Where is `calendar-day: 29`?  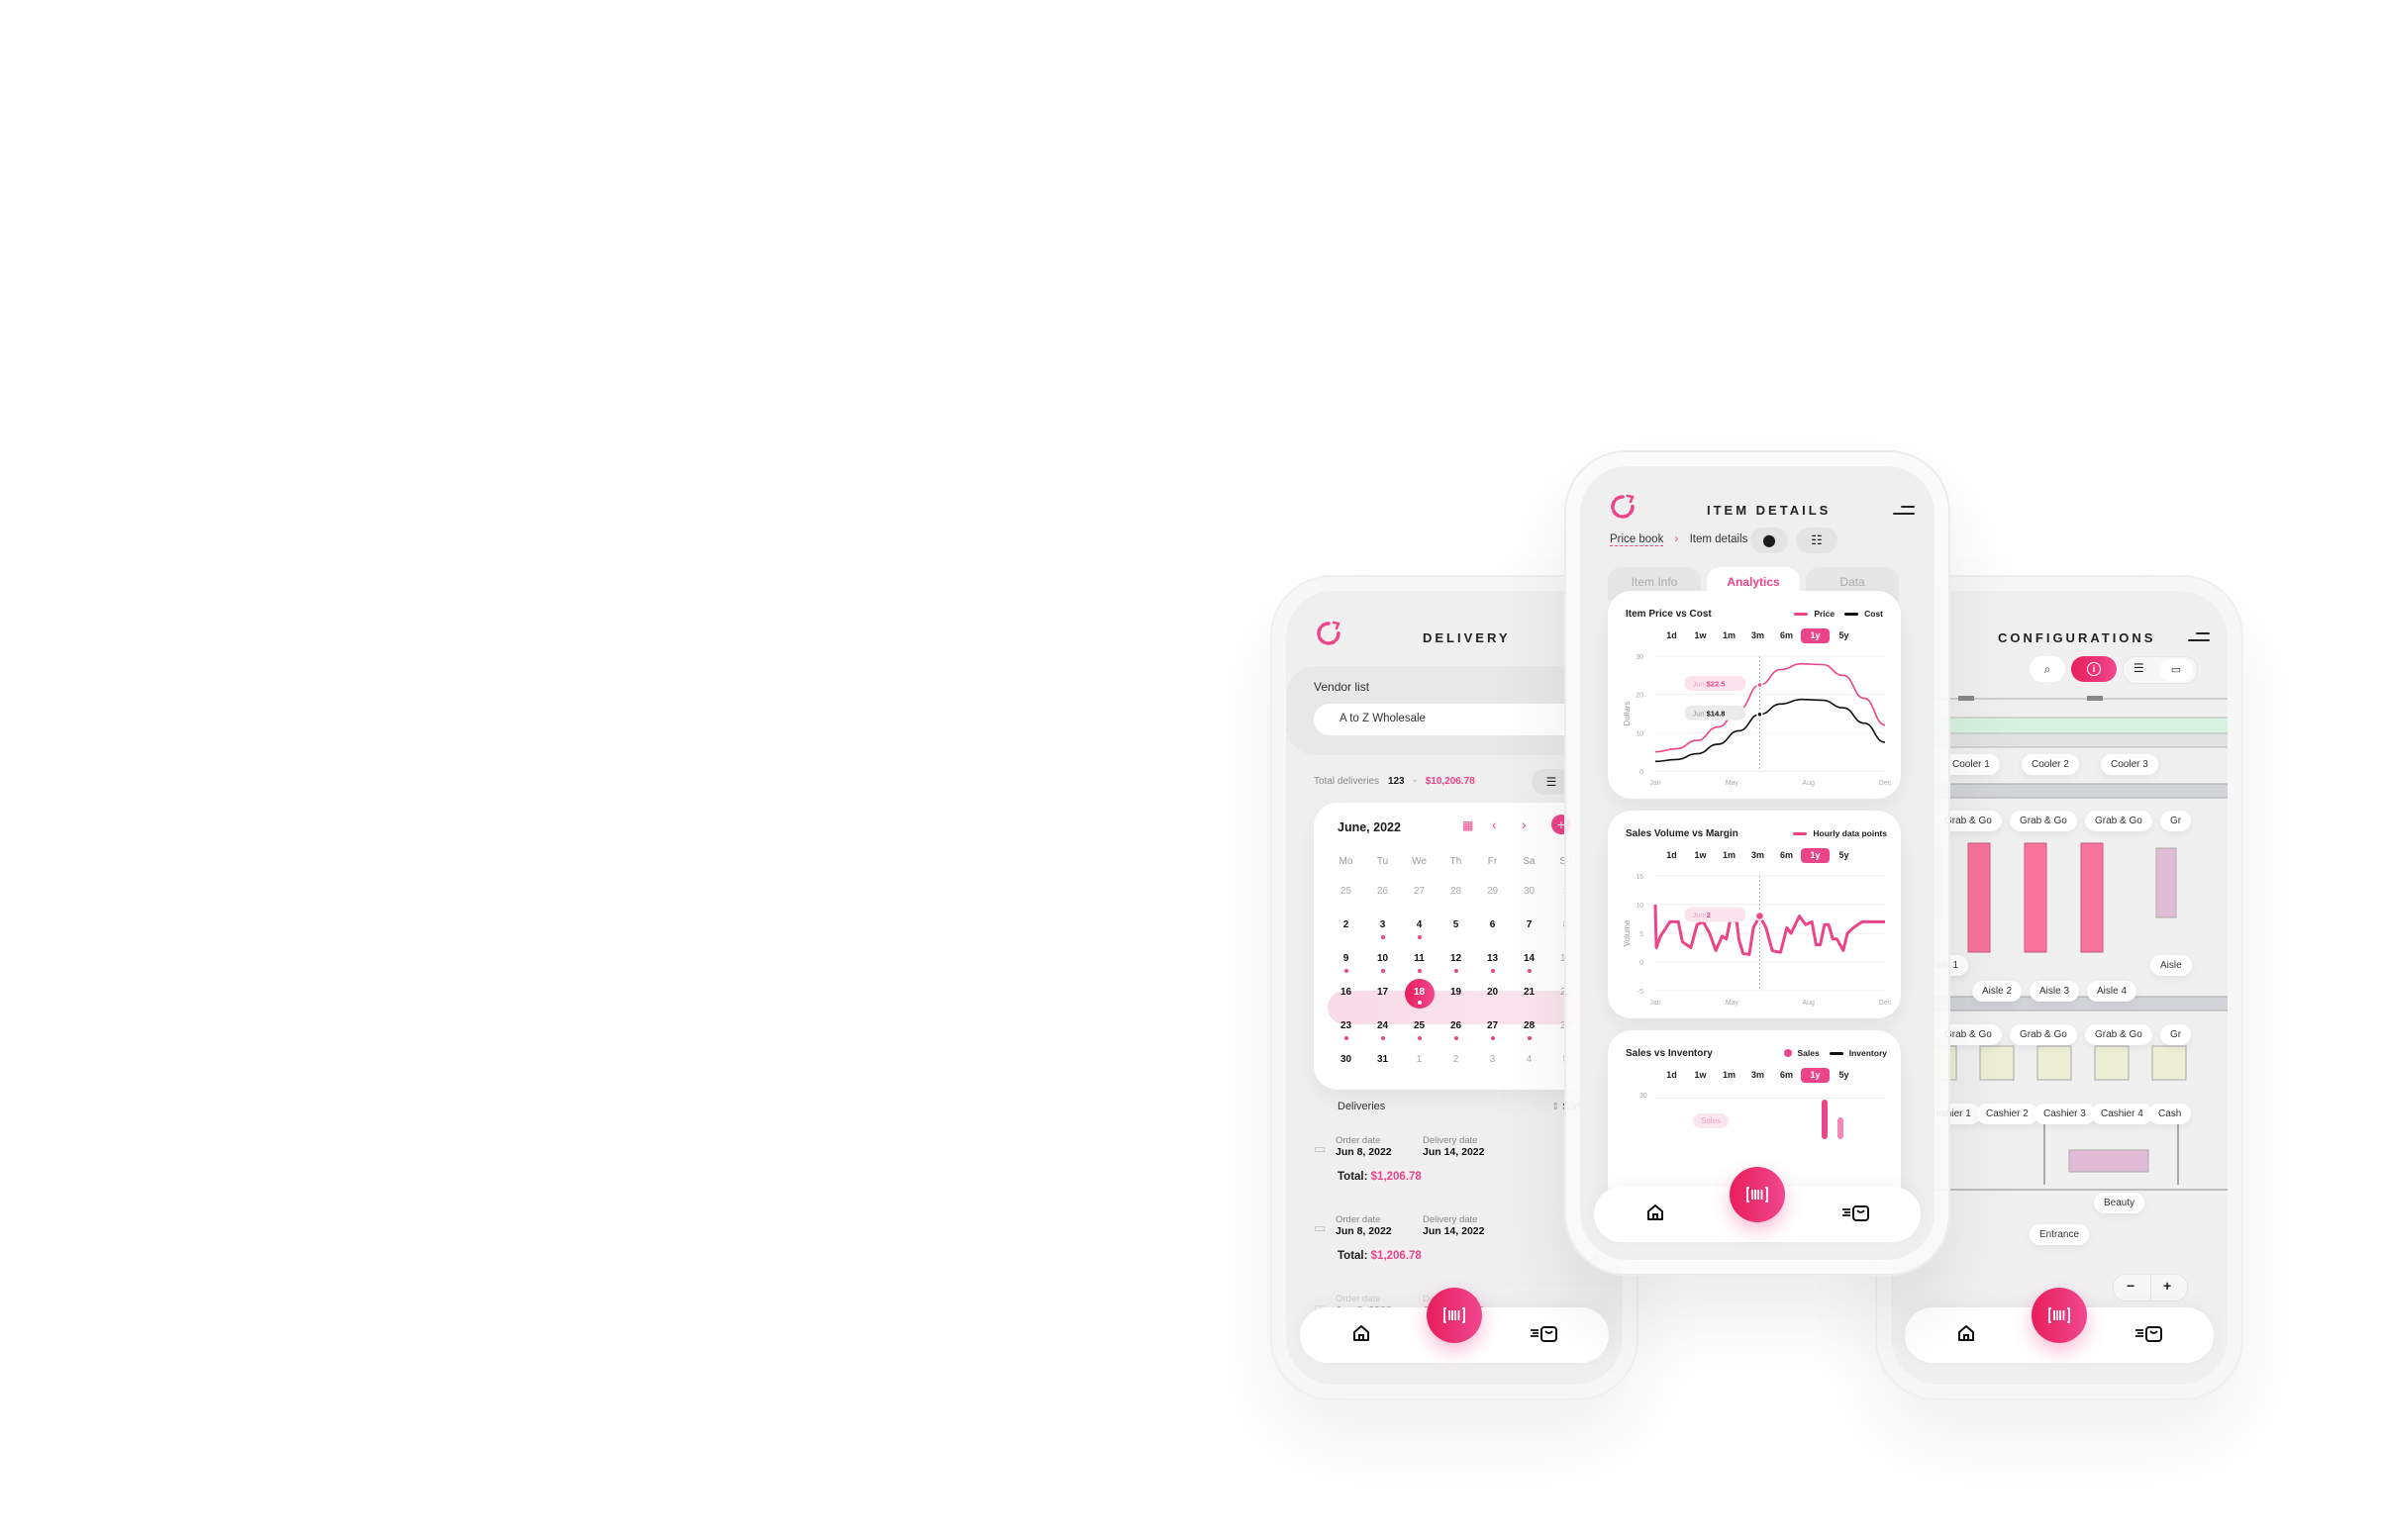 calendar-day: 29 is located at coordinates (1492, 897).